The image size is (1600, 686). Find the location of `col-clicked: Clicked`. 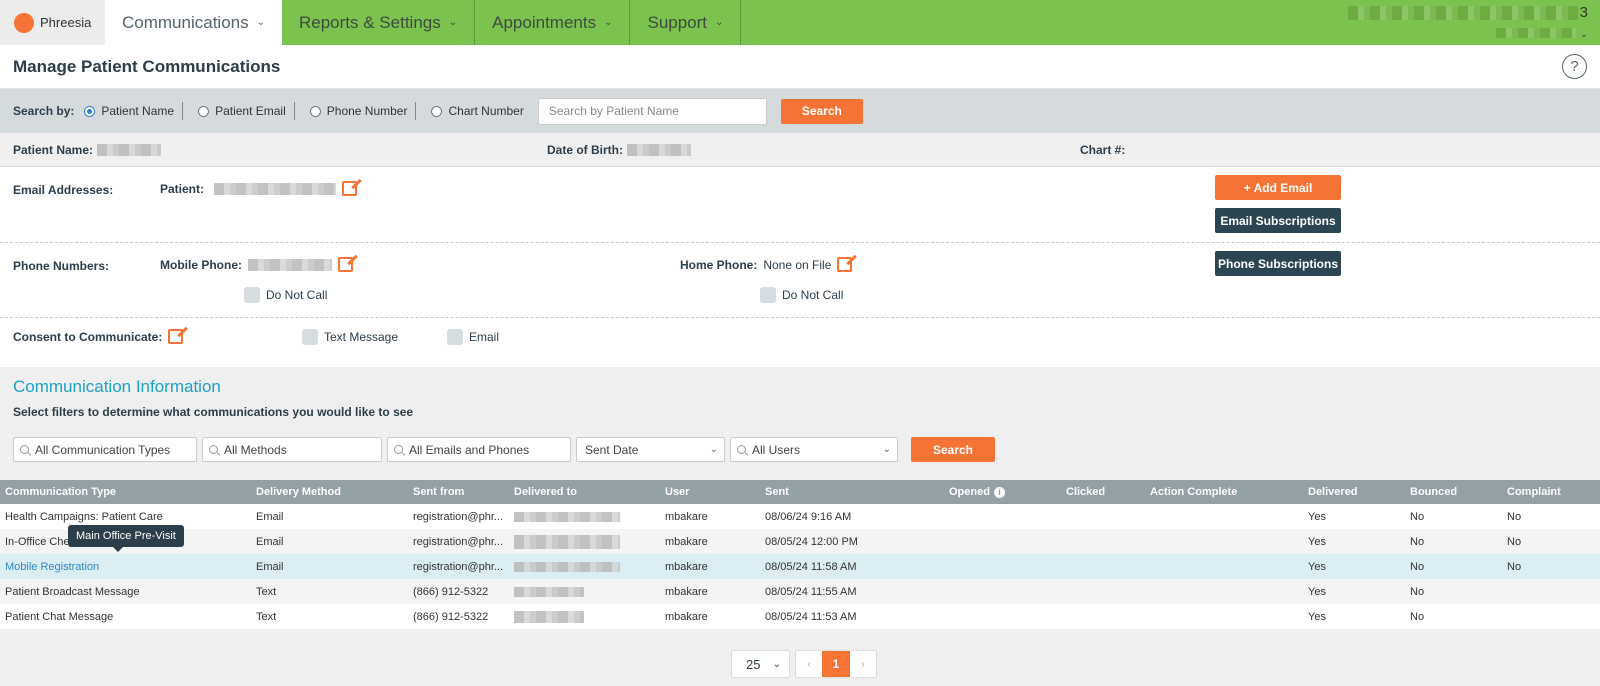

col-clicked: Clicked is located at coordinates (1085, 492).